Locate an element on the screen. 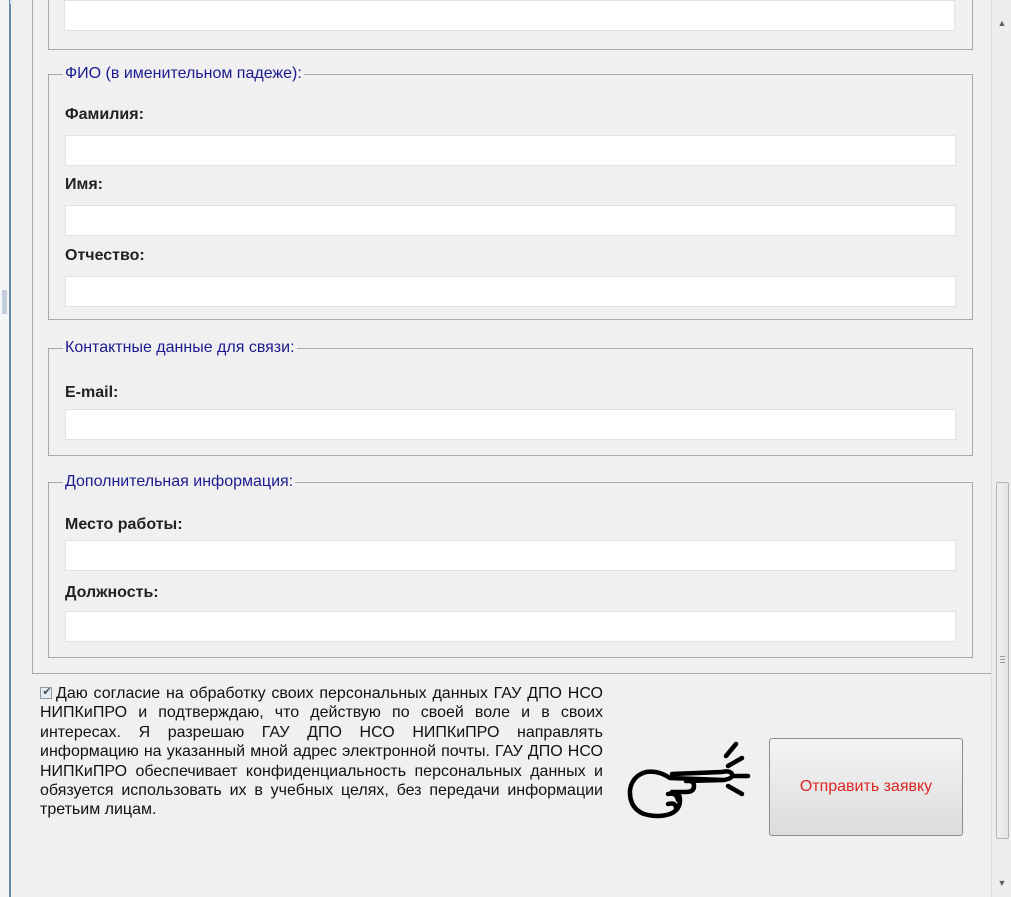 The height and width of the screenshot is (897, 1011). patronymic-input is located at coordinates (510, 291).